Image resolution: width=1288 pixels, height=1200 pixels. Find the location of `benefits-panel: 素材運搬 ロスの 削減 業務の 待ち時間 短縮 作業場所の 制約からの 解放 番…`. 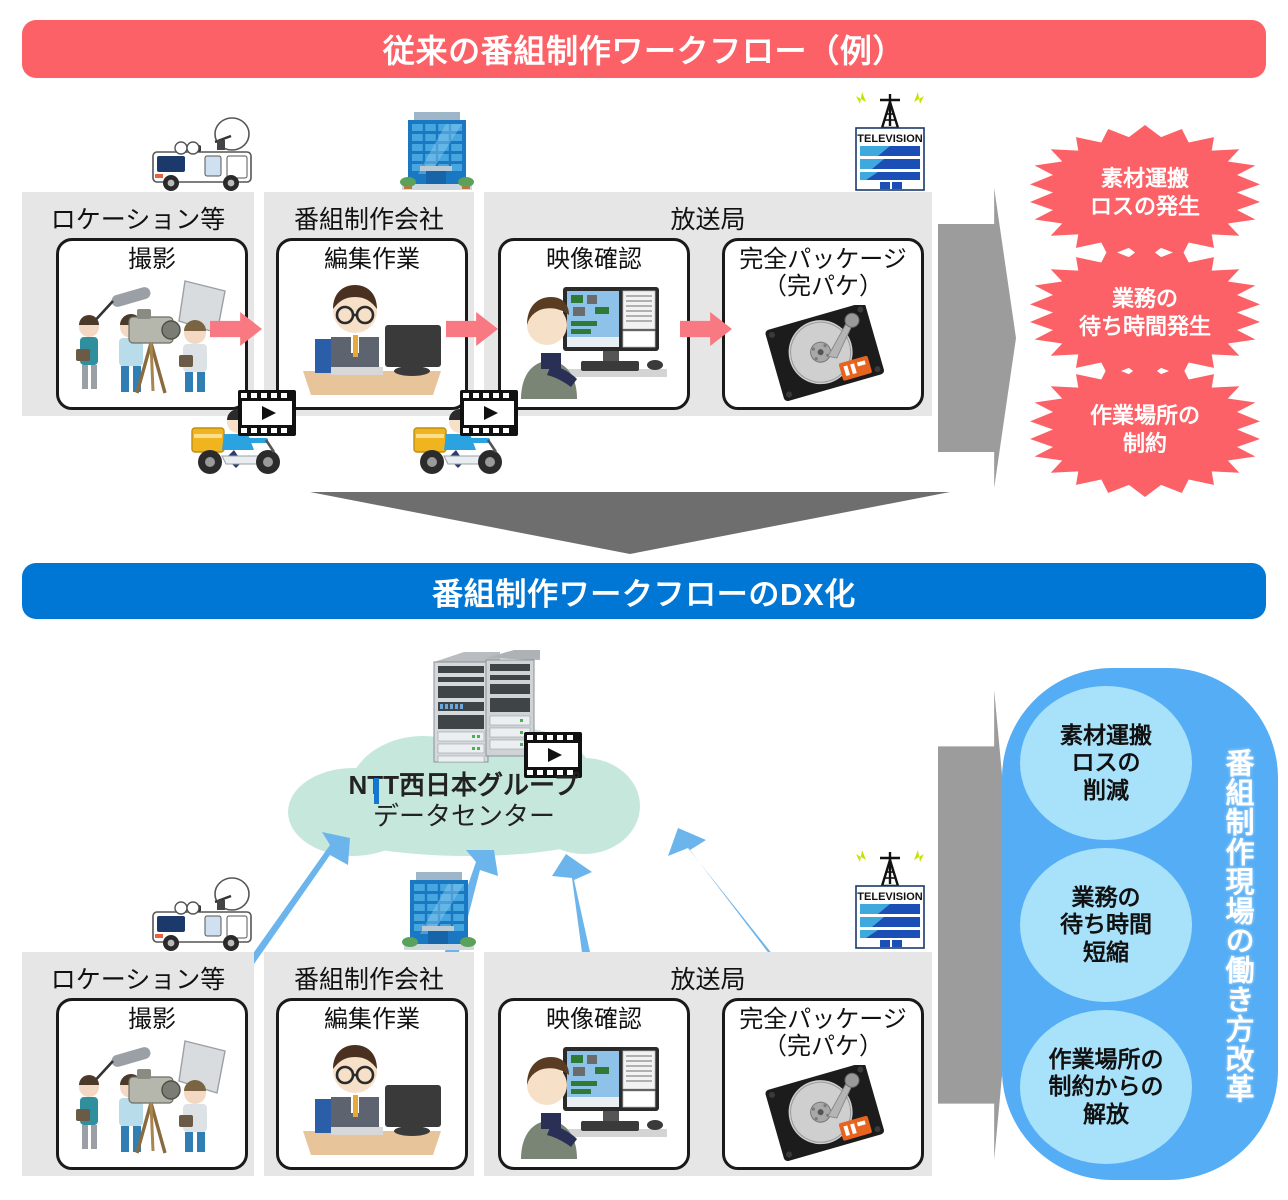

benefits-panel: 素材運搬 ロスの 削減 業務の 待ち時間 短縮 作業場所の 制約からの 解放 番… is located at coordinates (1140, 924).